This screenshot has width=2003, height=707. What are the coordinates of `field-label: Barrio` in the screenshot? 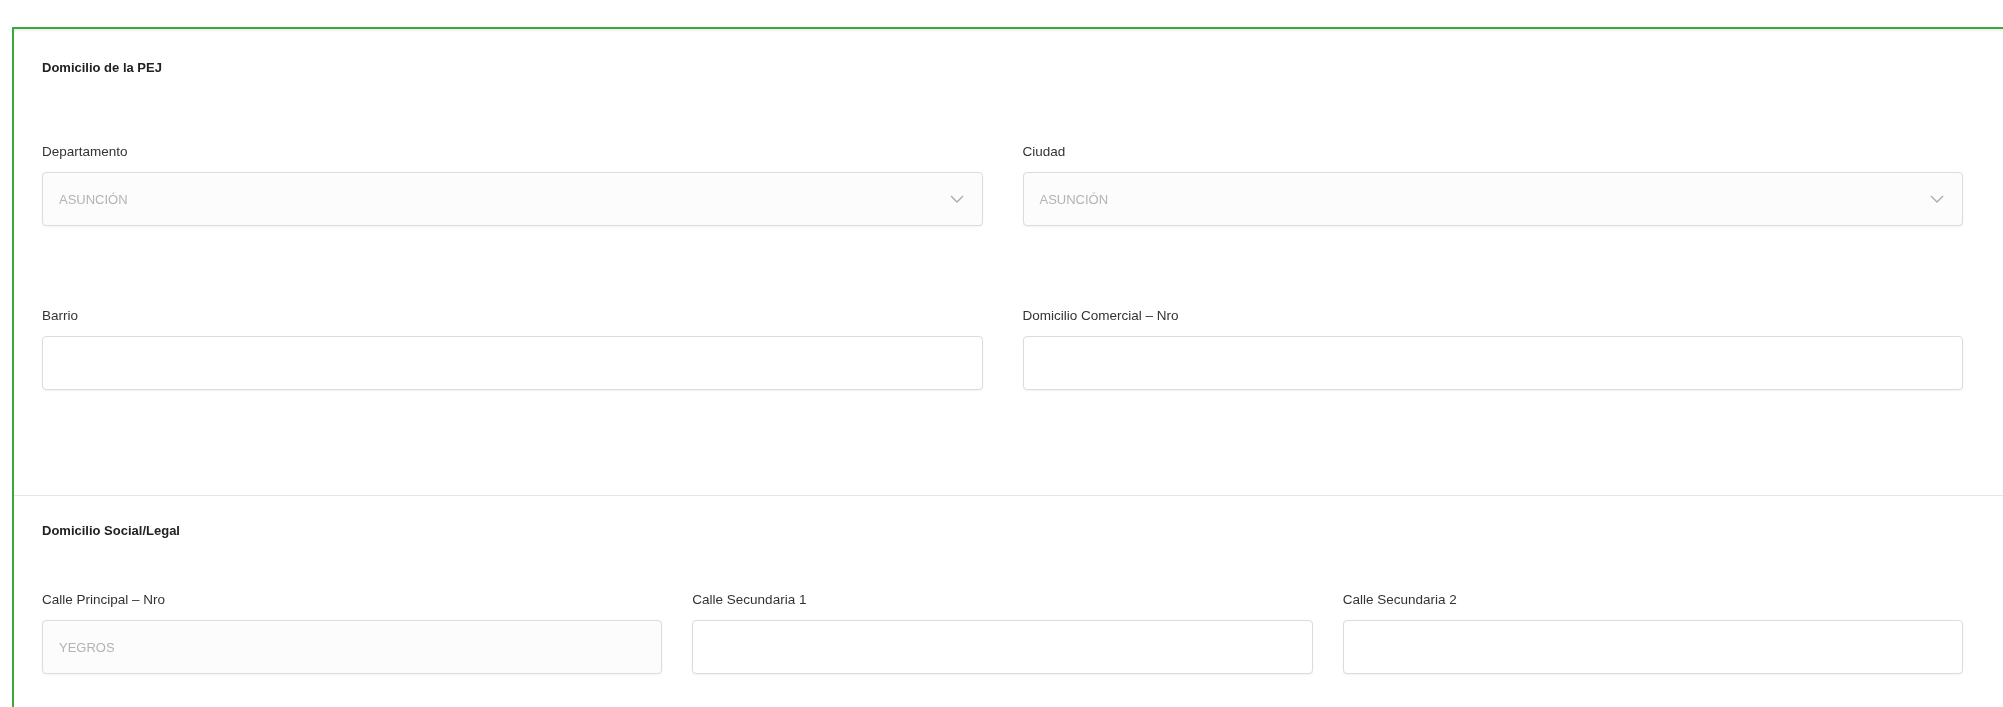 It's located at (60, 315).